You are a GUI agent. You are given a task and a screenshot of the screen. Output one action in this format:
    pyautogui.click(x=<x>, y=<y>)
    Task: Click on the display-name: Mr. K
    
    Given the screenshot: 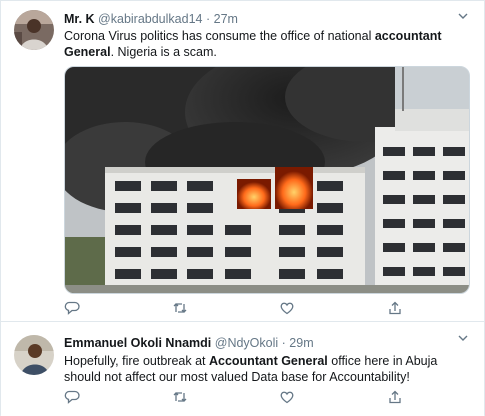 What is the action you would take?
    pyautogui.click(x=79, y=19)
    